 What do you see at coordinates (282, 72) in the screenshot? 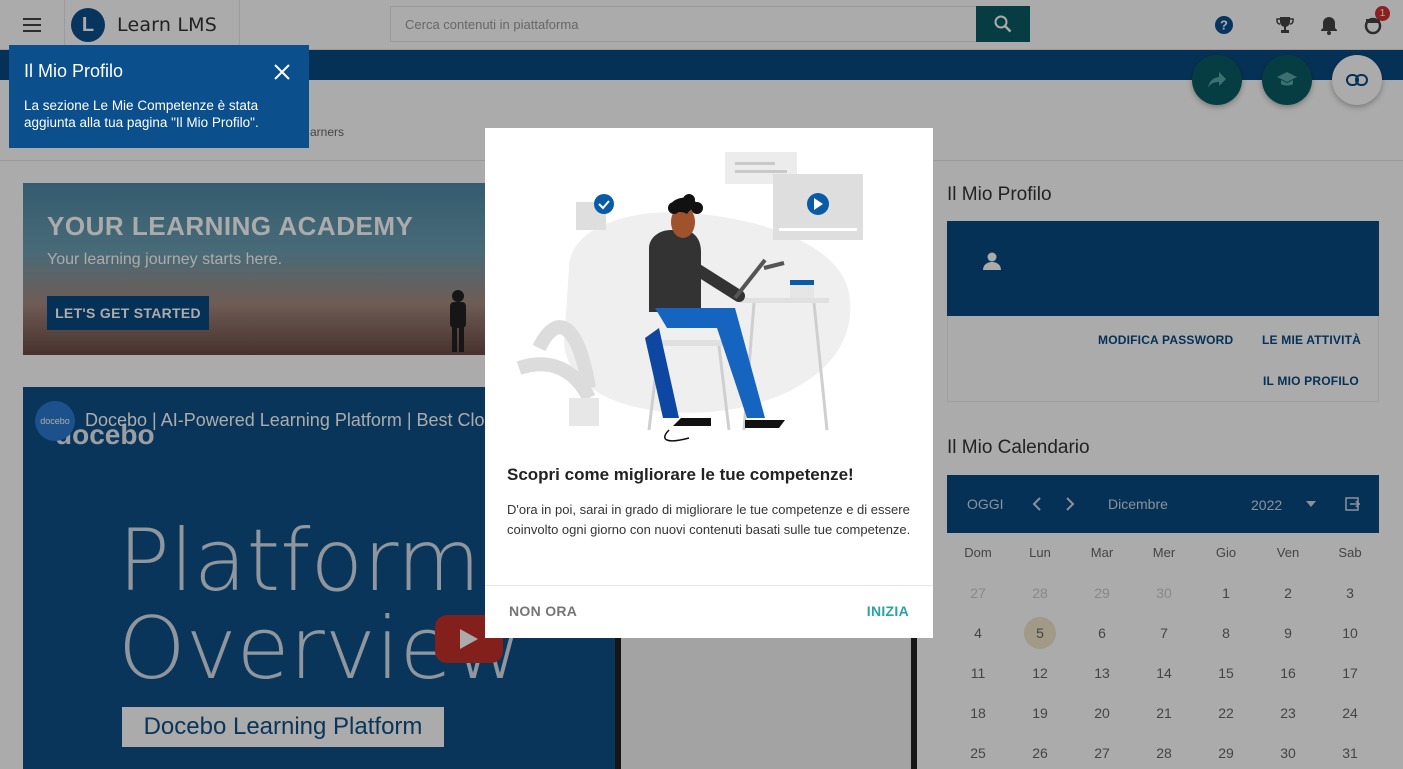
I see `close-icon` at bounding box center [282, 72].